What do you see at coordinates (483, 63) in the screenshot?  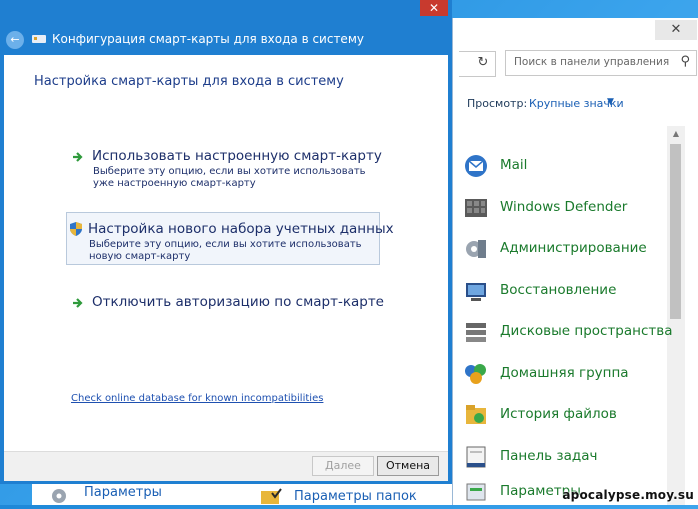 I see `refresh-icon: ↻` at bounding box center [483, 63].